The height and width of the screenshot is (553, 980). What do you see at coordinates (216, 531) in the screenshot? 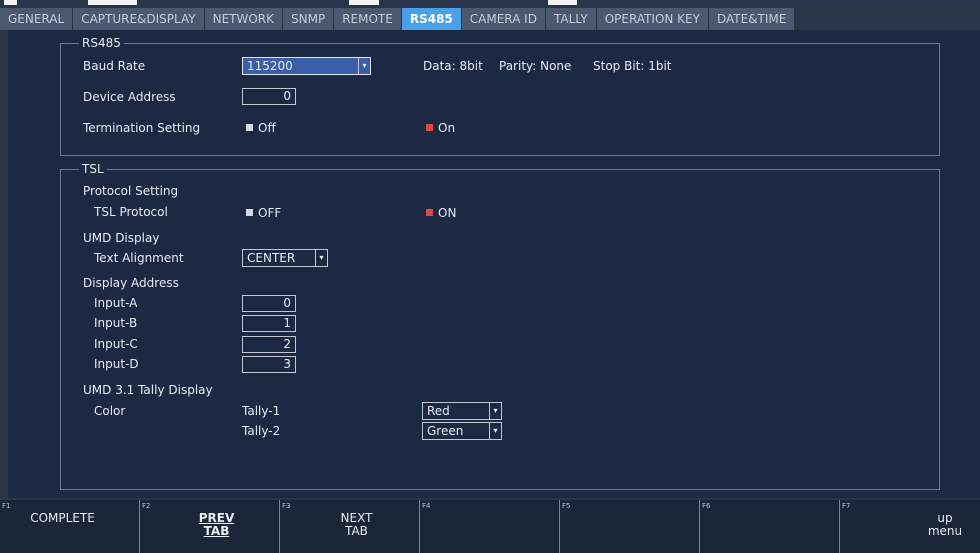
I see `f2-label-line2: TAB` at bounding box center [216, 531].